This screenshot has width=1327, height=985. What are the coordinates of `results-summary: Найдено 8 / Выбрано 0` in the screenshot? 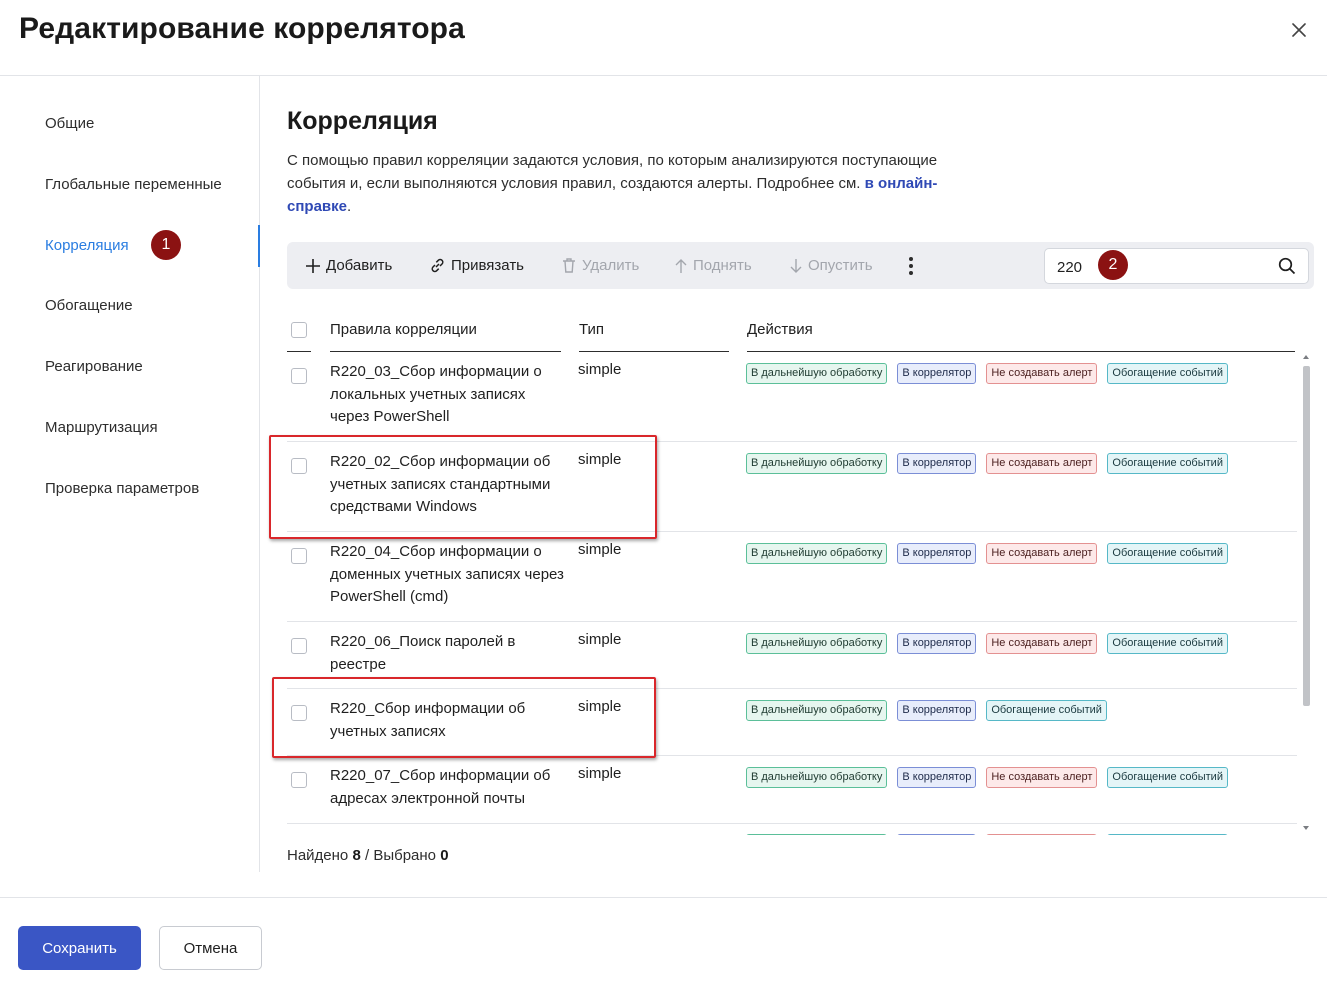 It's located at (368, 855).